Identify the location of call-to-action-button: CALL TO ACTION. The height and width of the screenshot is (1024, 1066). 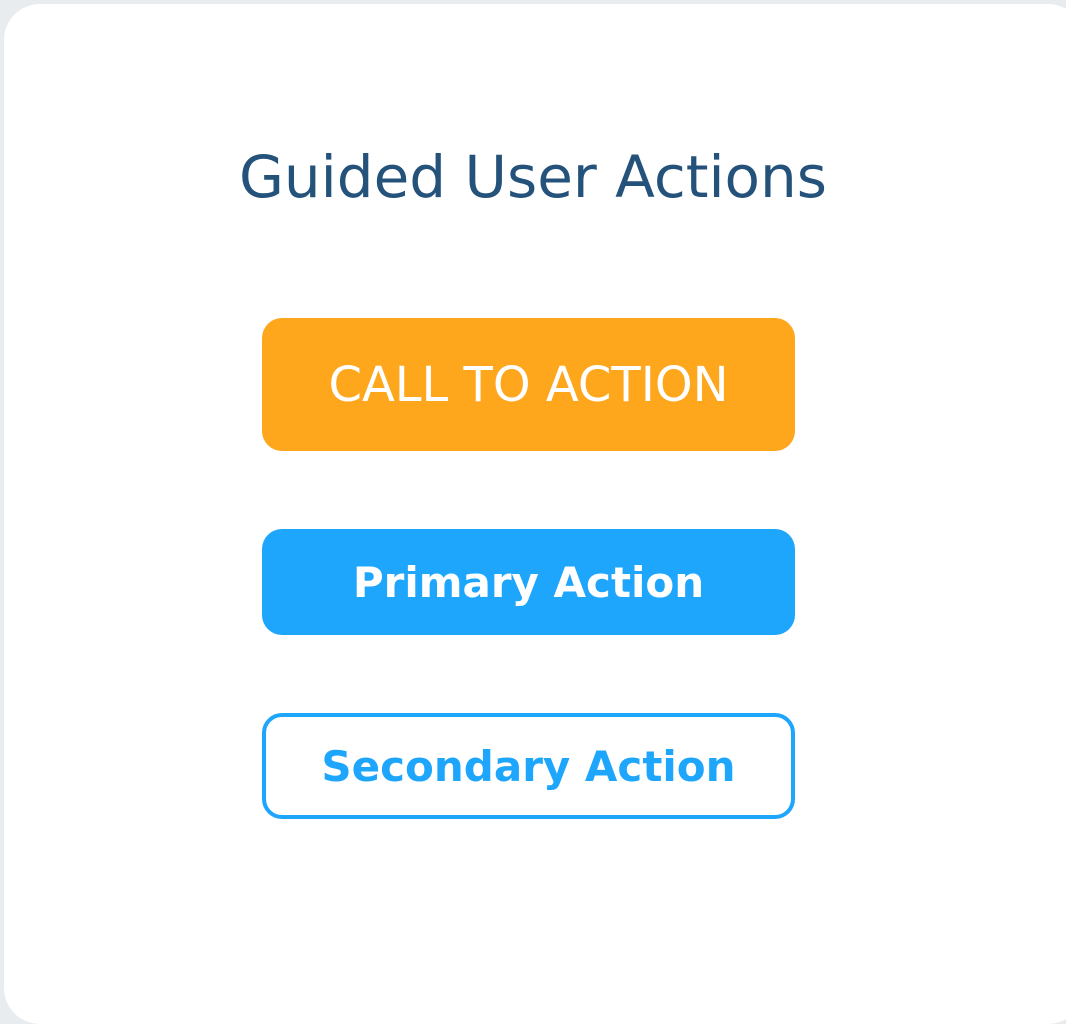
(528, 384).